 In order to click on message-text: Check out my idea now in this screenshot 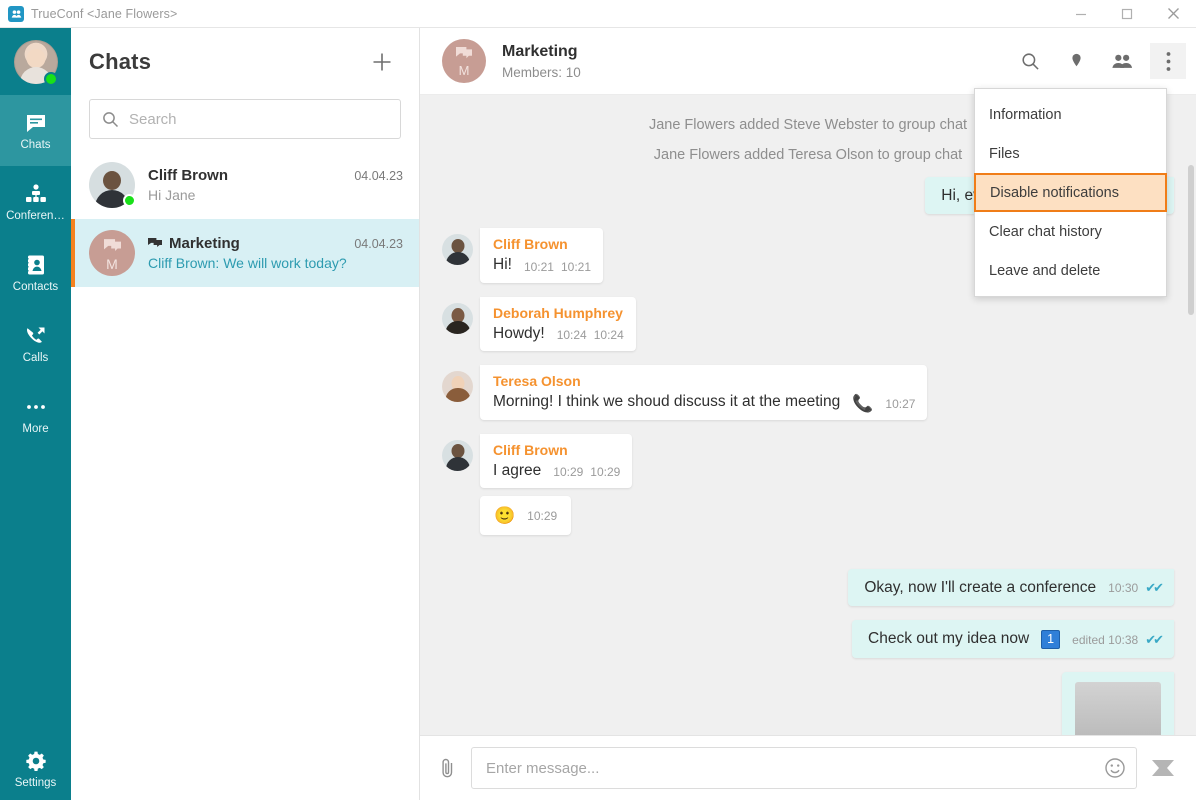, I will do `click(949, 639)`.